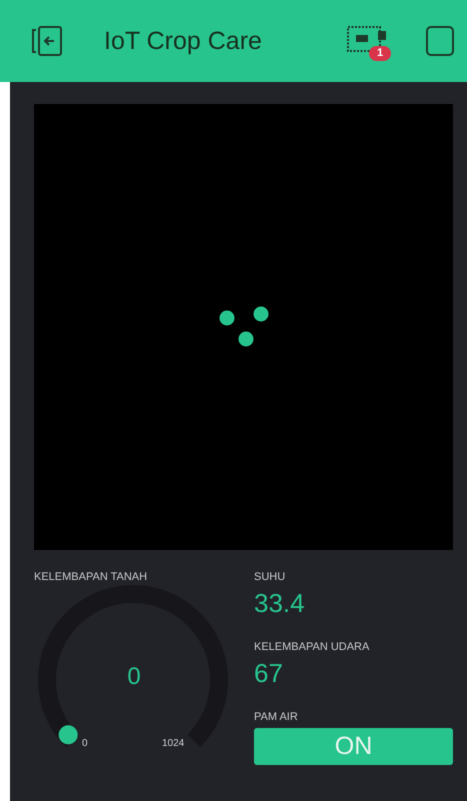  What do you see at coordinates (269, 673) in the screenshot?
I see `display-value: 67` at bounding box center [269, 673].